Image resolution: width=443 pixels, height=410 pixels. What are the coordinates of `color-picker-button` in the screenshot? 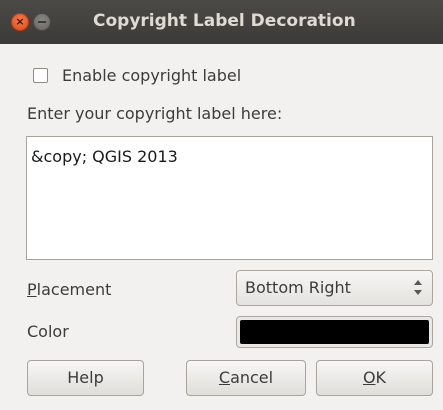 It's located at (334, 332).